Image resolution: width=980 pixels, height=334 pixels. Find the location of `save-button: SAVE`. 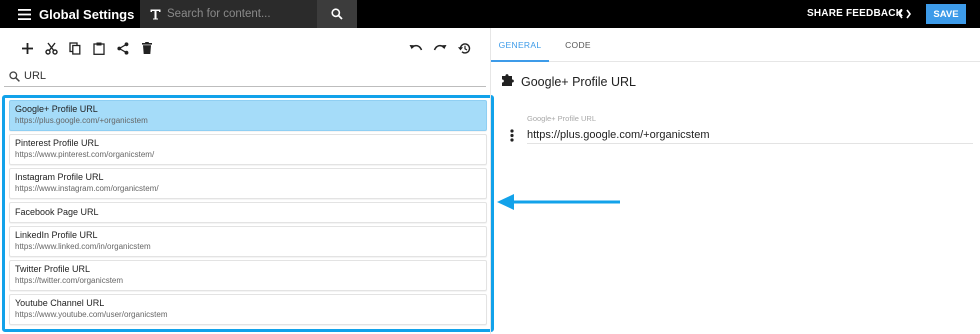

save-button: SAVE is located at coordinates (946, 14).